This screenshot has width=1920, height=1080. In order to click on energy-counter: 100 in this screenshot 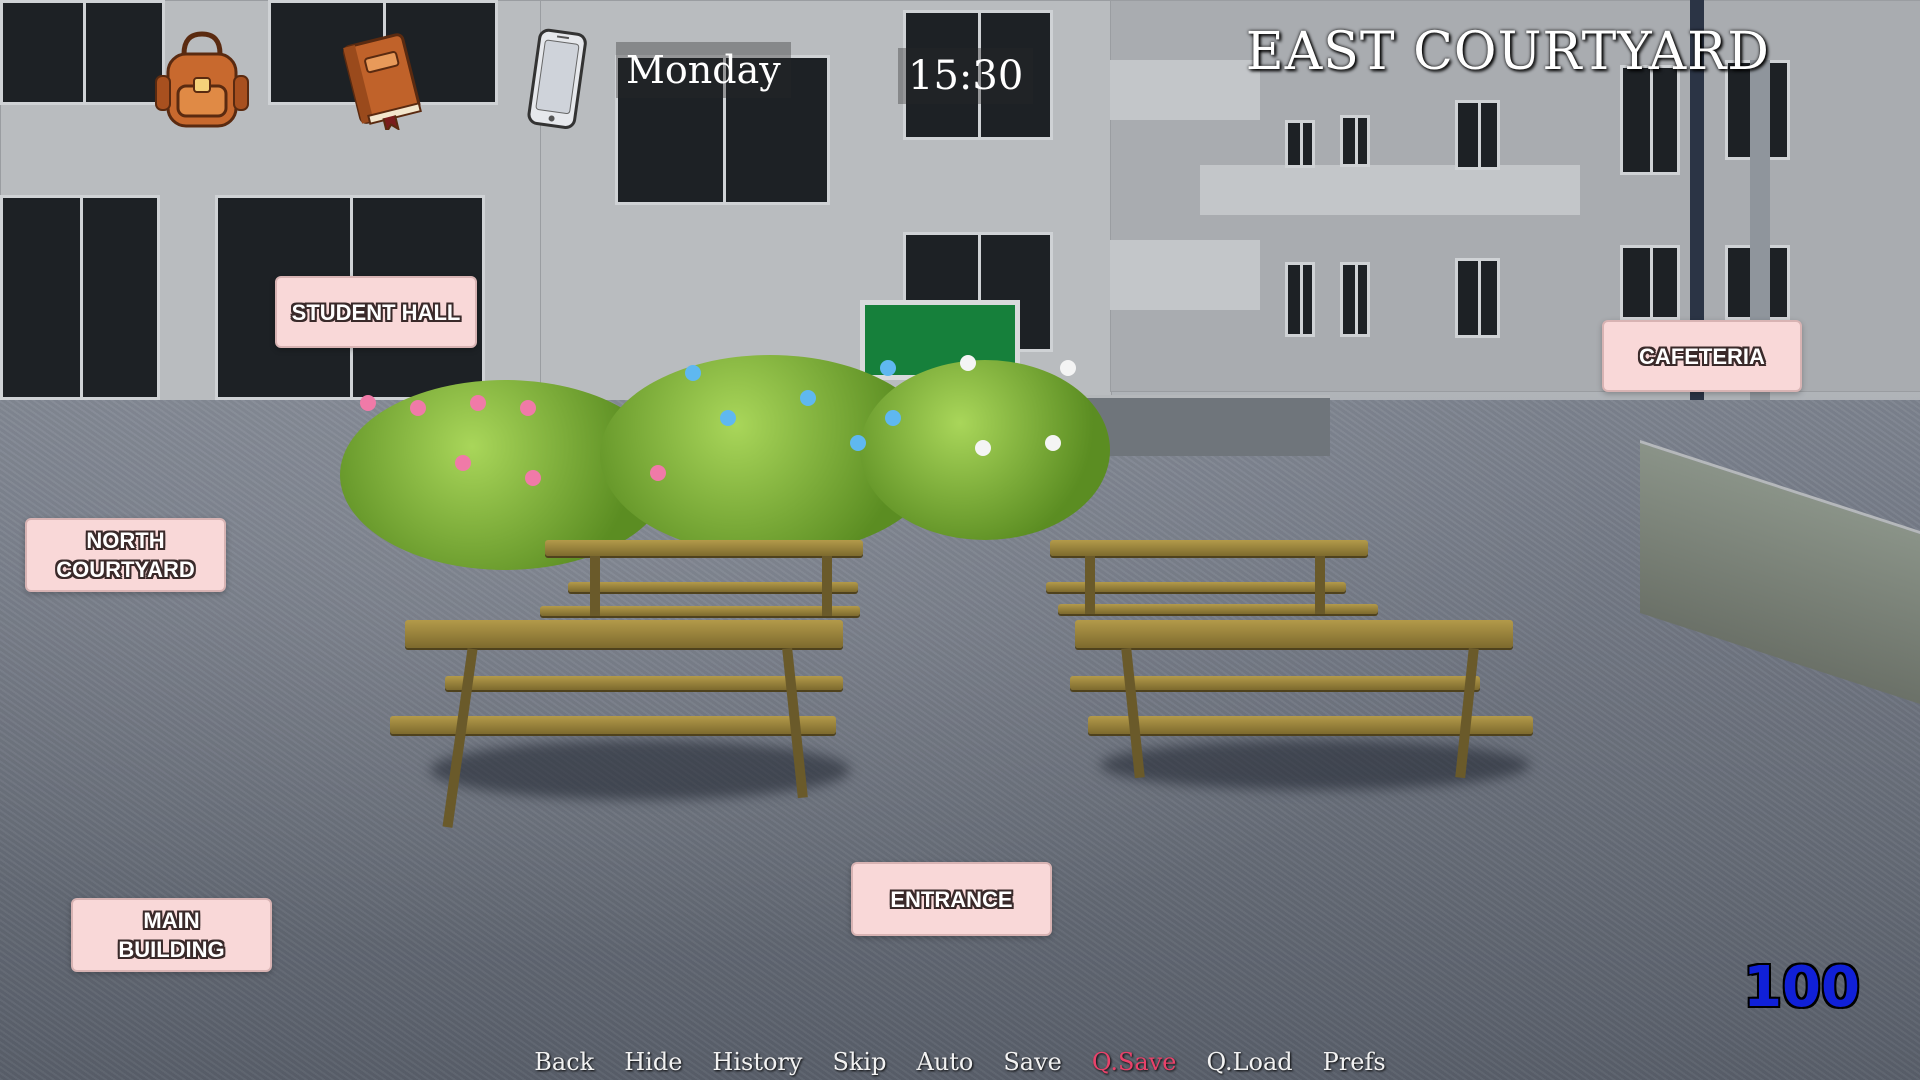, I will do `click(1801, 987)`.